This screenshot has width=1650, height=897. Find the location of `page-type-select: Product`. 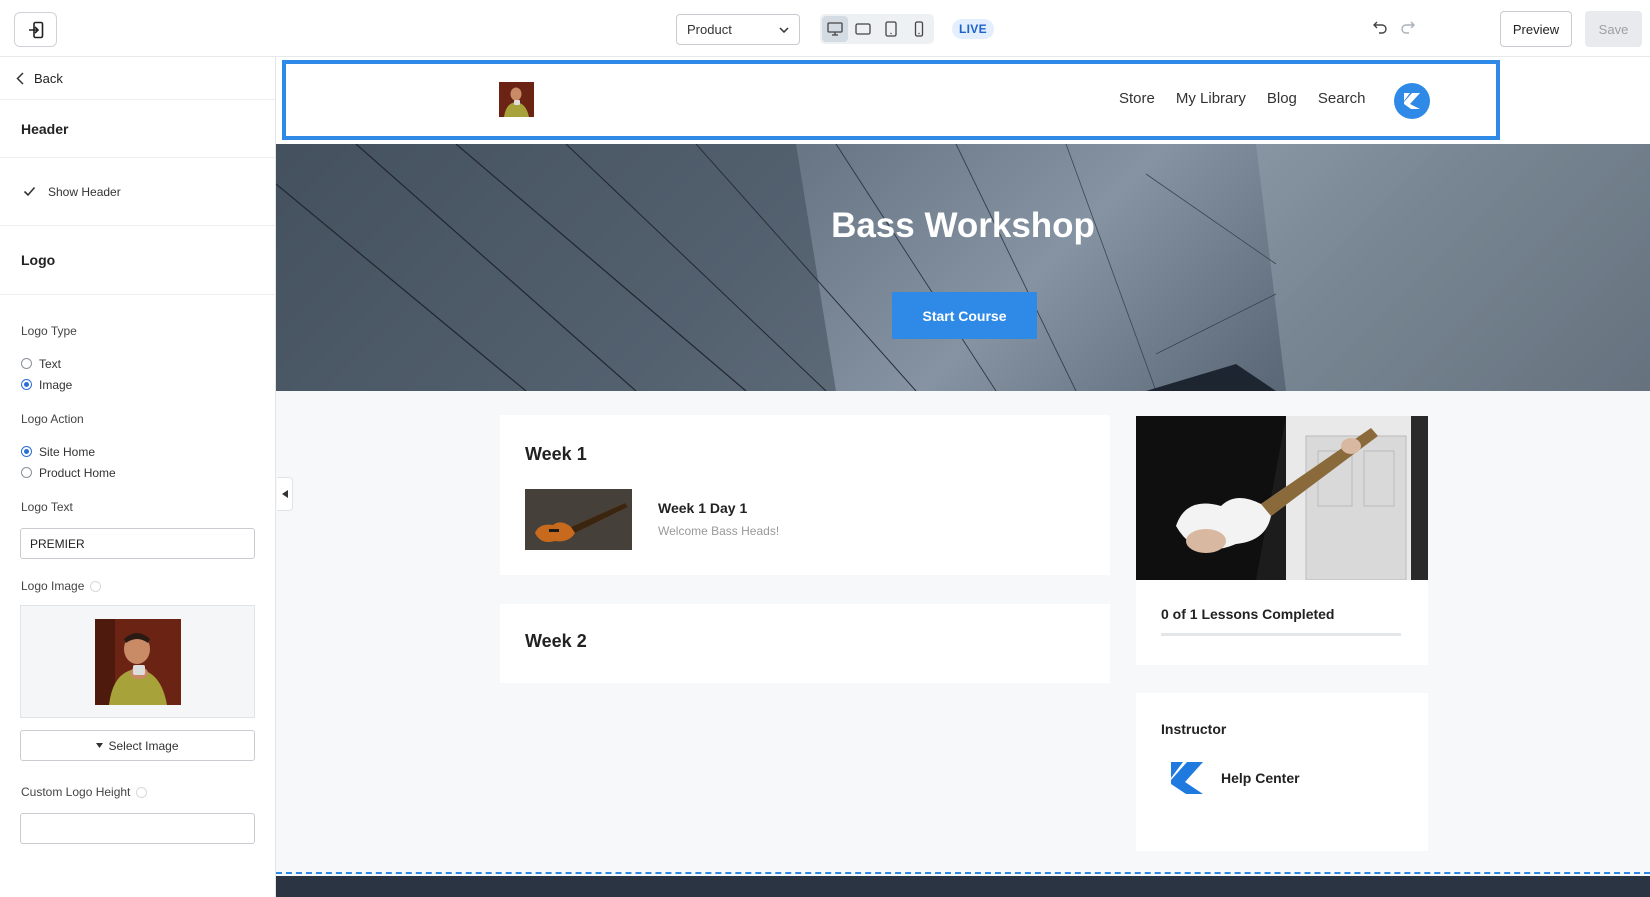

page-type-select: Product is located at coordinates (738, 29).